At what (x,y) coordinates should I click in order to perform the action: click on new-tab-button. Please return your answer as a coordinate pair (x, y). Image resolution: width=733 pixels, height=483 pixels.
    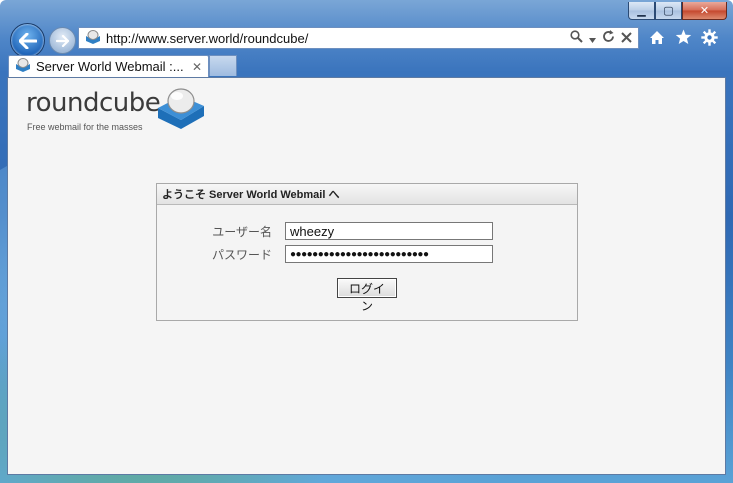
    Looking at the image, I should click on (223, 65).